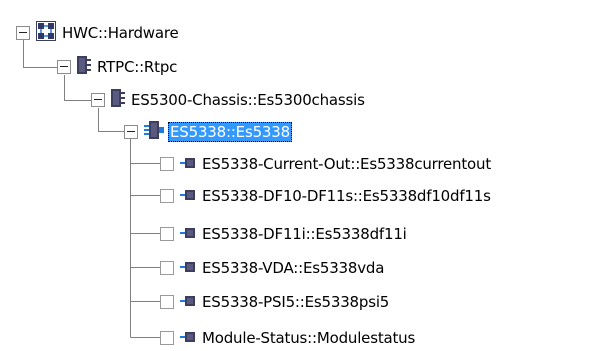 The height and width of the screenshot is (351, 606). What do you see at coordinates (230, 132) in the screenshot?
I see `node-label-selected: ES5338::Es5338` at bounding box center [230, 132].